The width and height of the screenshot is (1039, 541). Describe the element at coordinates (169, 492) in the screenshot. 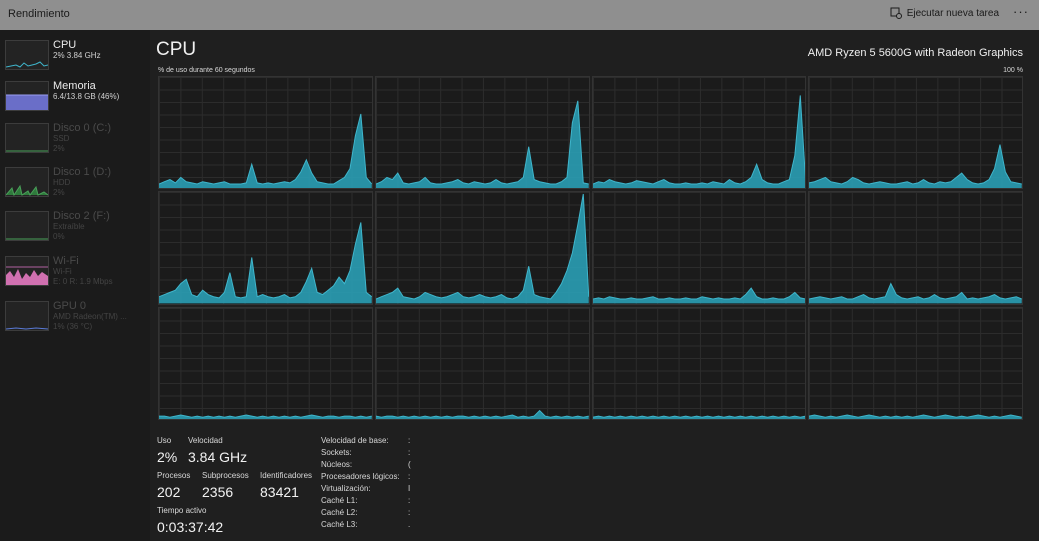

I see `processes-value: 202` at that location.